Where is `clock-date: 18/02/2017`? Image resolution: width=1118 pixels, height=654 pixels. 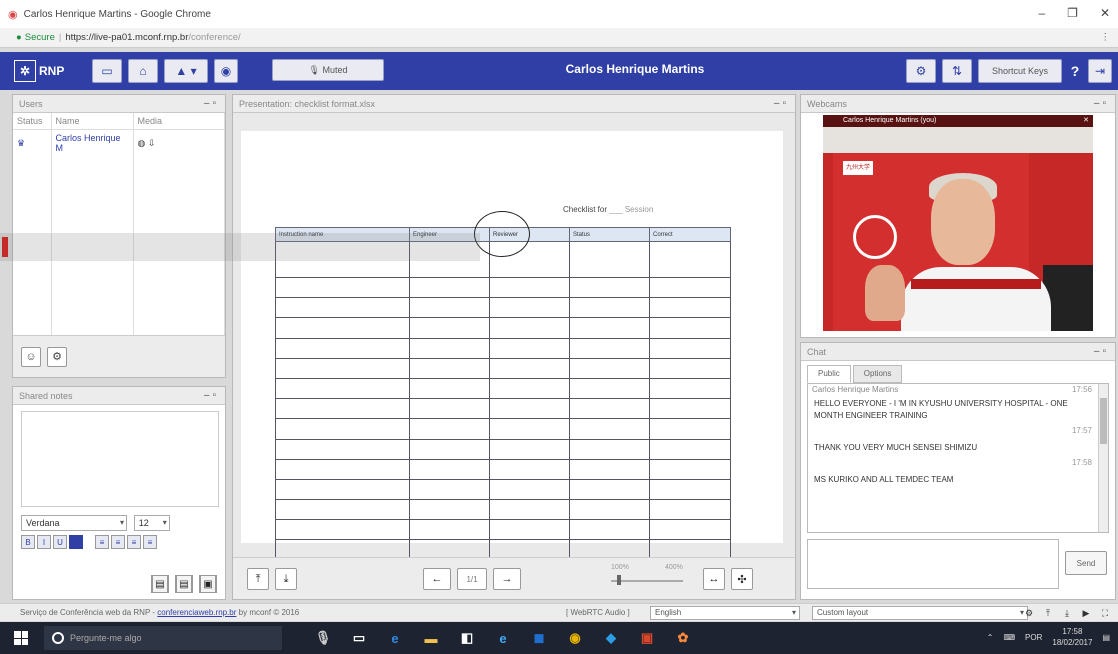 clock-date: 18/02/2017 is located at coordinates (1072, 642).